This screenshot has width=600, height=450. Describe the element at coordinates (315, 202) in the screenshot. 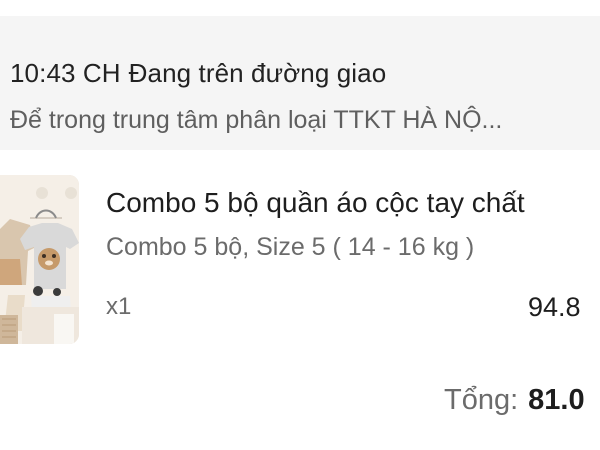

I see `product-title: Combo 5 bộ quần áo cộc tay chất` at that location.